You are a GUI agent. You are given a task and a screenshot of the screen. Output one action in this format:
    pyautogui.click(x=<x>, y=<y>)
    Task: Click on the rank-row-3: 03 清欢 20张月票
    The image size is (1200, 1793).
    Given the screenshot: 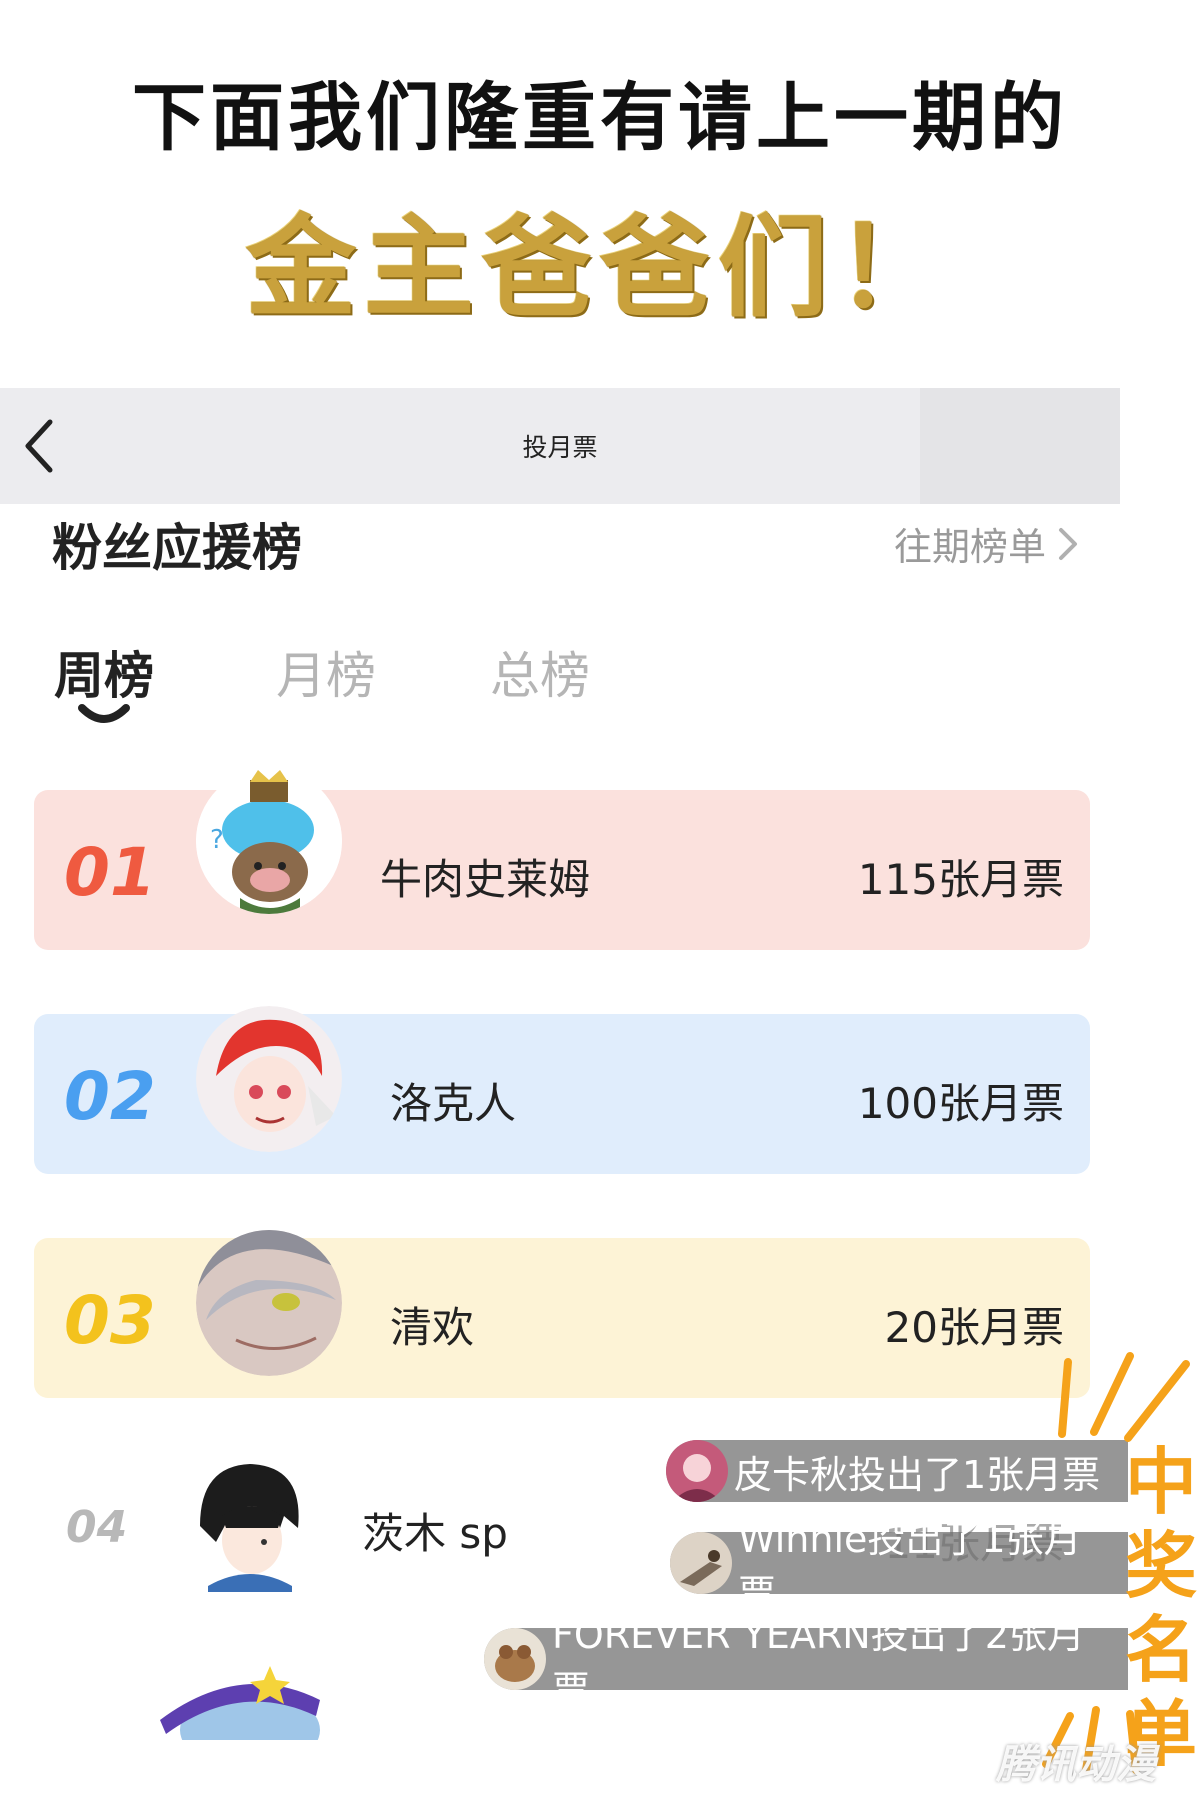 What is the action you would take?
    pyautogui.click(x=562, y=1318)
    